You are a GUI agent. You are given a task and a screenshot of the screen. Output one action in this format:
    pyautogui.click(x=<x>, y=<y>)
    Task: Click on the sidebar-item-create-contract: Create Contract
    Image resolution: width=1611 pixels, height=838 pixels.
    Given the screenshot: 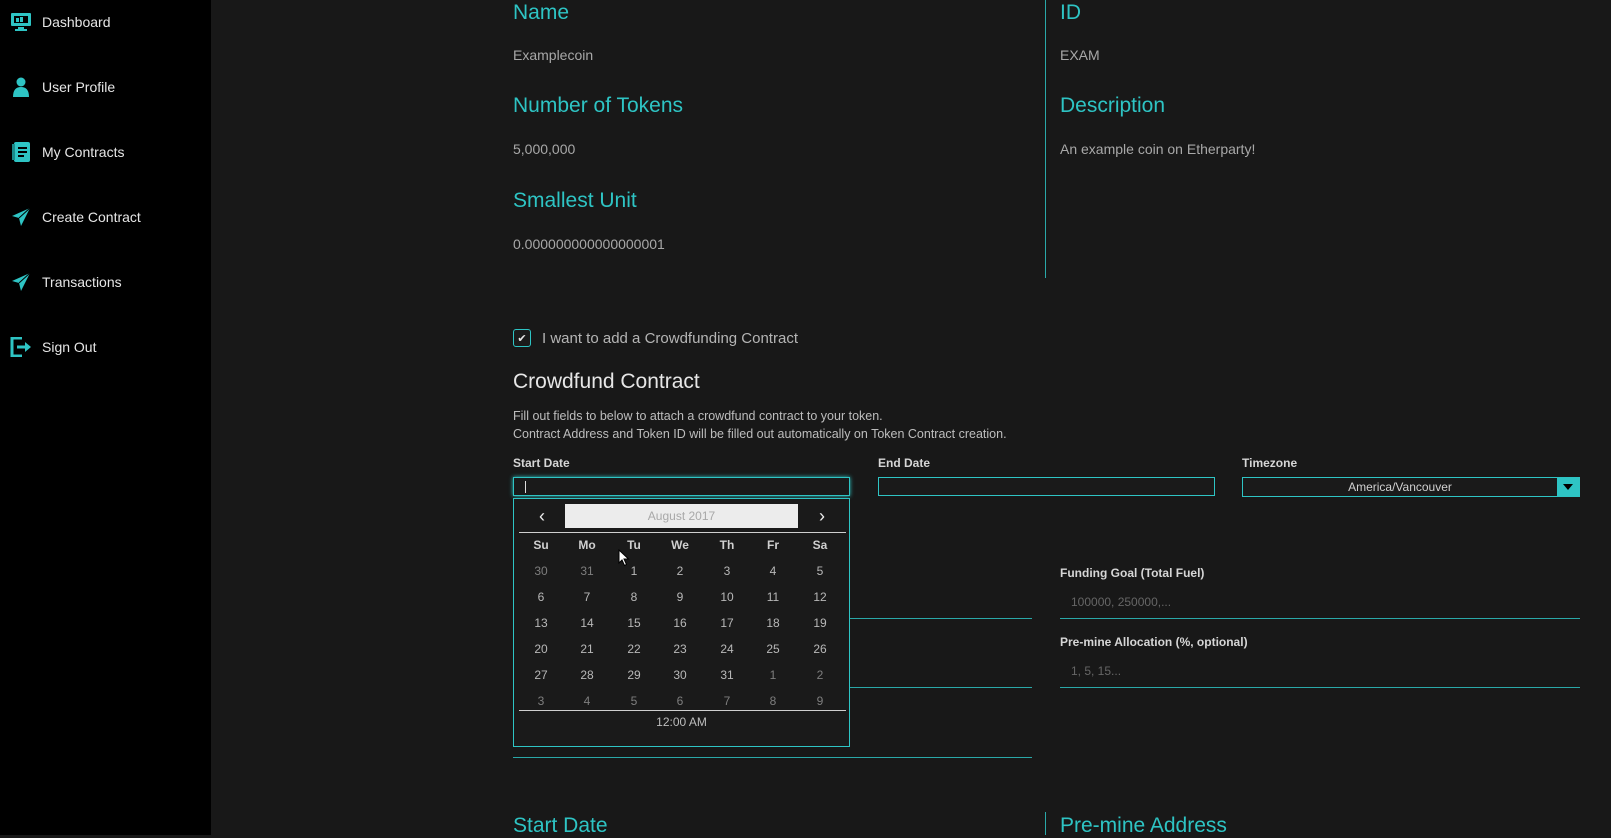 What is the action you would take?
    pyautogui.click(x=105, y=217)
    